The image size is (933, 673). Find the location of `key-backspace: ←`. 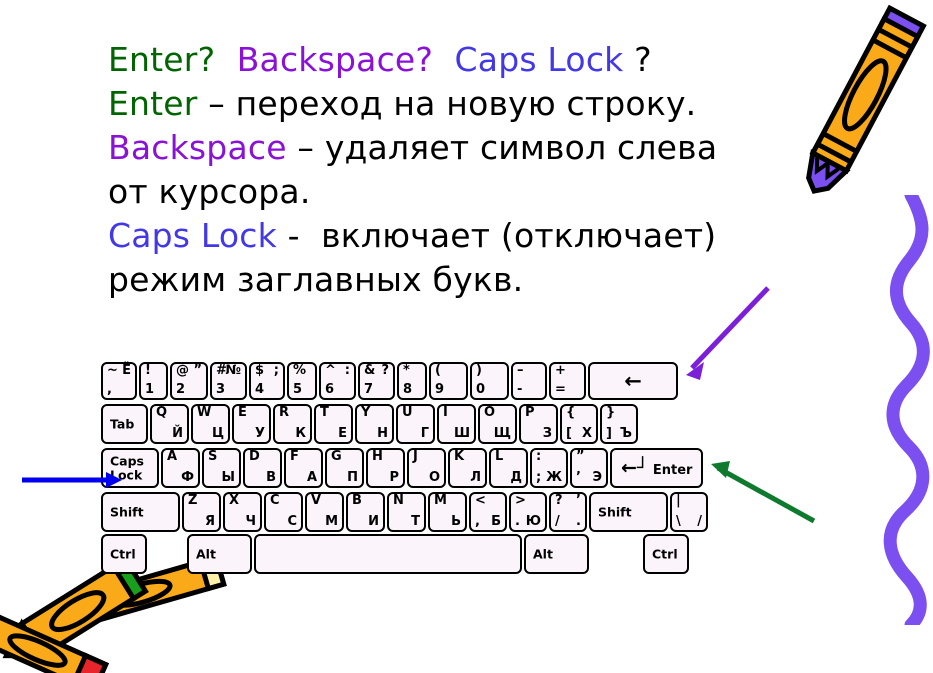

key-backspace: ← is located at coordinates (633, 381).